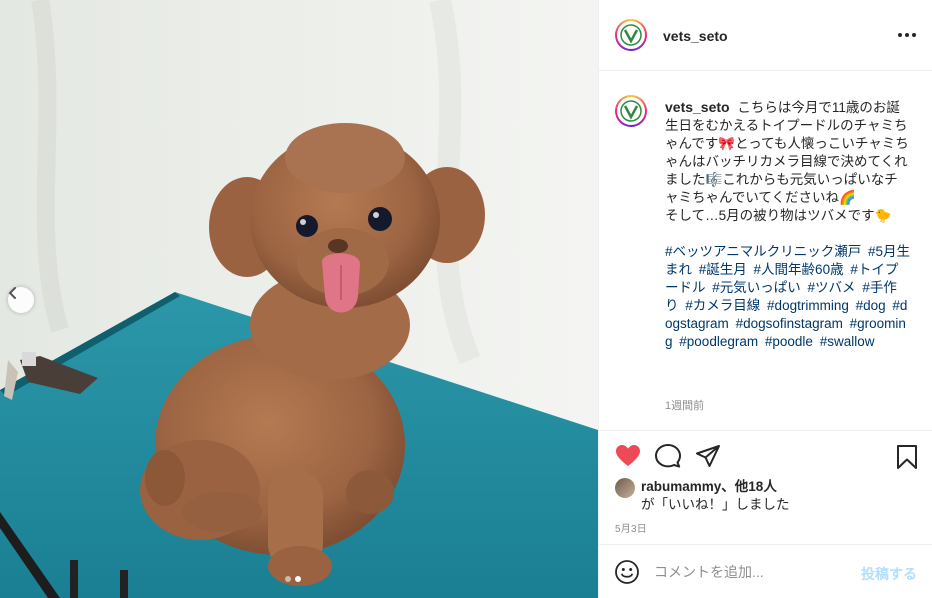  I want to click on carousel-dot, so click(288, 579).